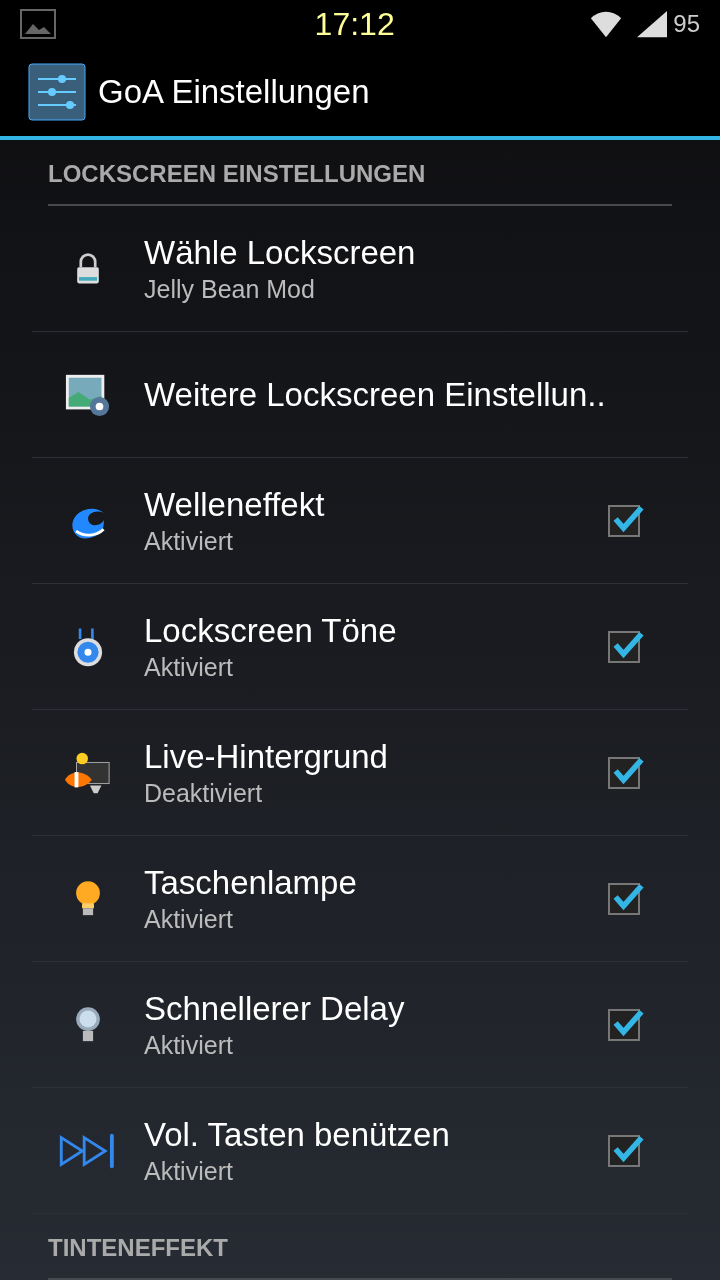 This screenshot has height=1280, width=720. What do you see at coordinates (376, 757) in the screenshot?
I see `item-title: Live-Hintergrund` at bounding box center [376, 757].